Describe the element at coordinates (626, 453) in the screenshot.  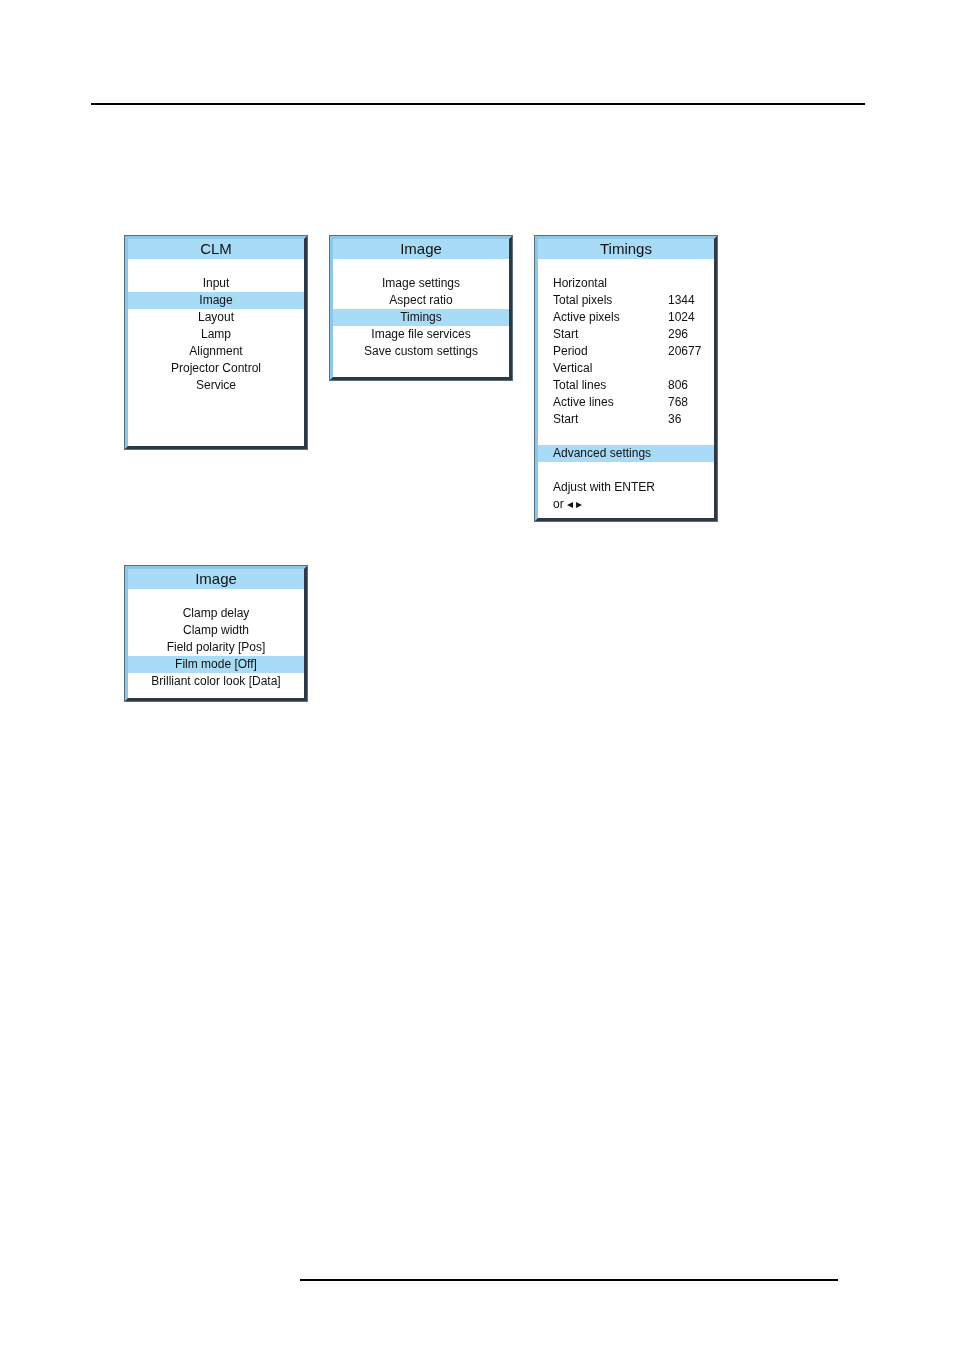
I see `menu-item: Advanced settings` at that location.